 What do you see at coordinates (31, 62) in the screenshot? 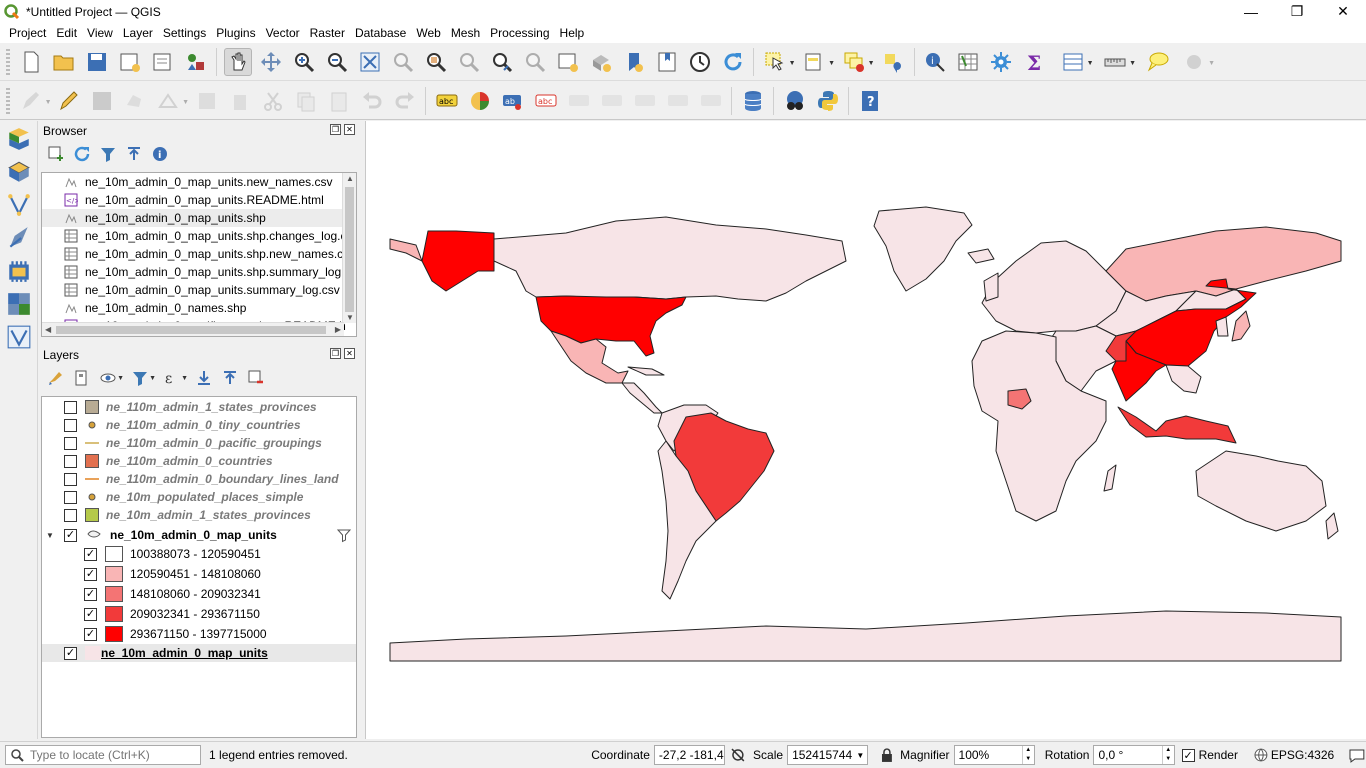
I see `new-project-icon` at bounding box center [31, 62].